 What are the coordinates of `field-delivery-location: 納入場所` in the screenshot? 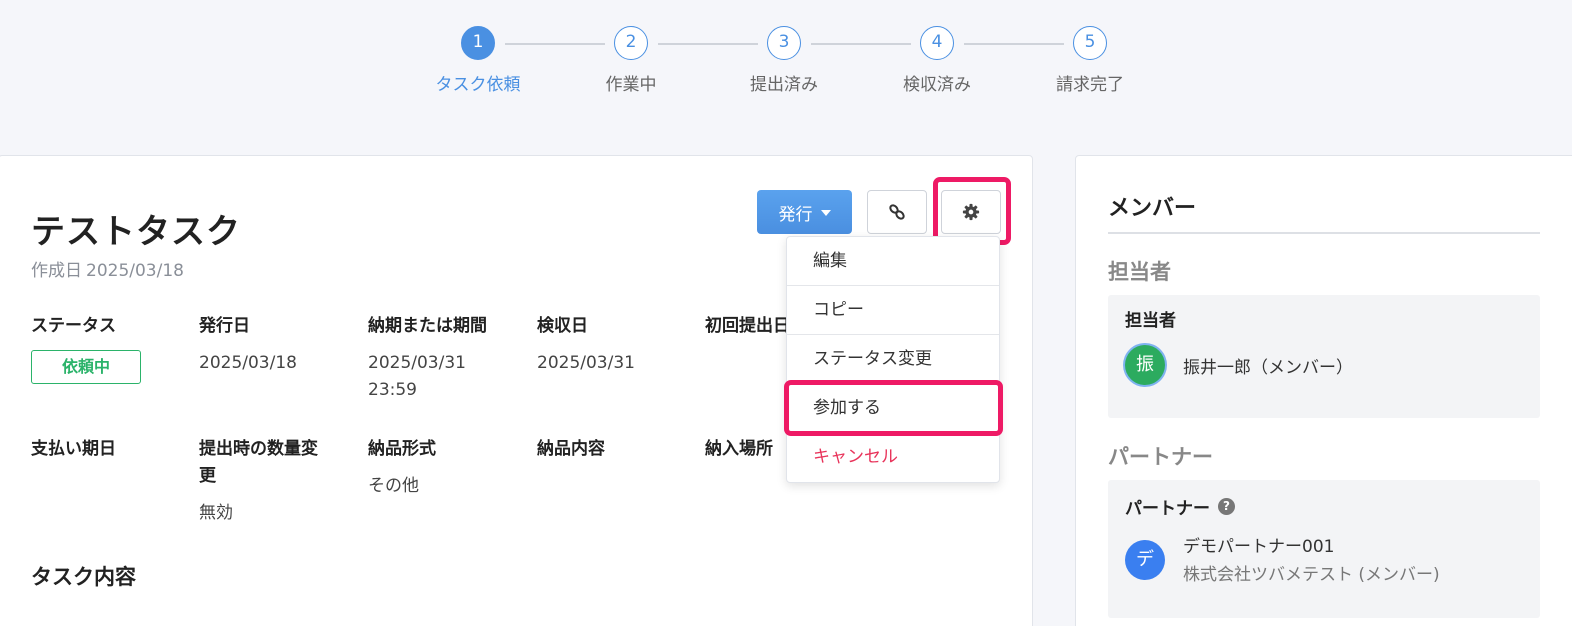 It's located at (739, 449).